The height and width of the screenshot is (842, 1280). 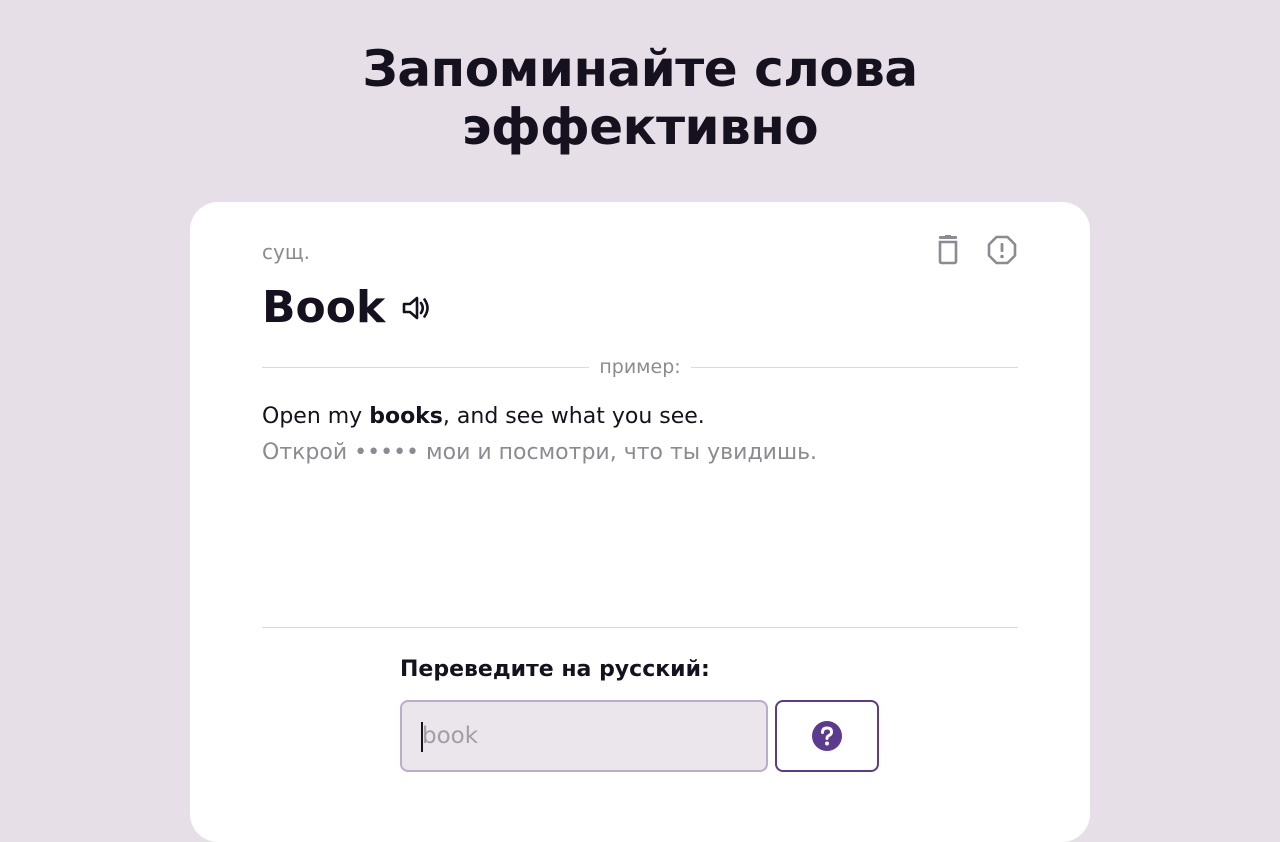 What do you see at coordinates (286, 252) in the screenshot?
I see `part-of-speech: сущ.` at bounding box center [286, 252].